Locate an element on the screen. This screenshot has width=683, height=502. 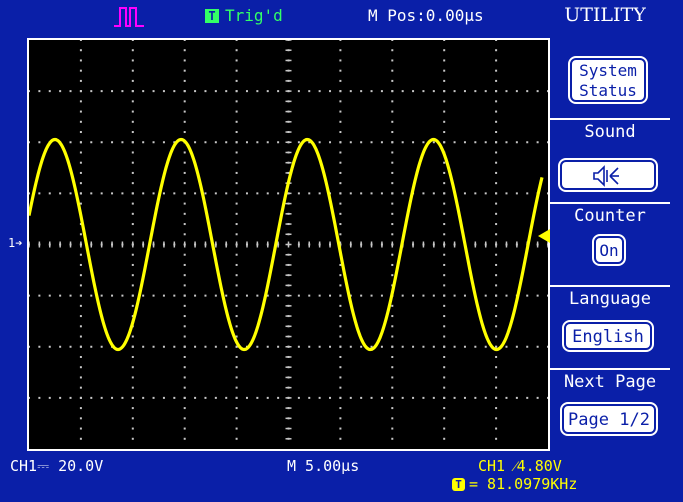
menu-title: UTILITY is located at coordinates (605, 15).